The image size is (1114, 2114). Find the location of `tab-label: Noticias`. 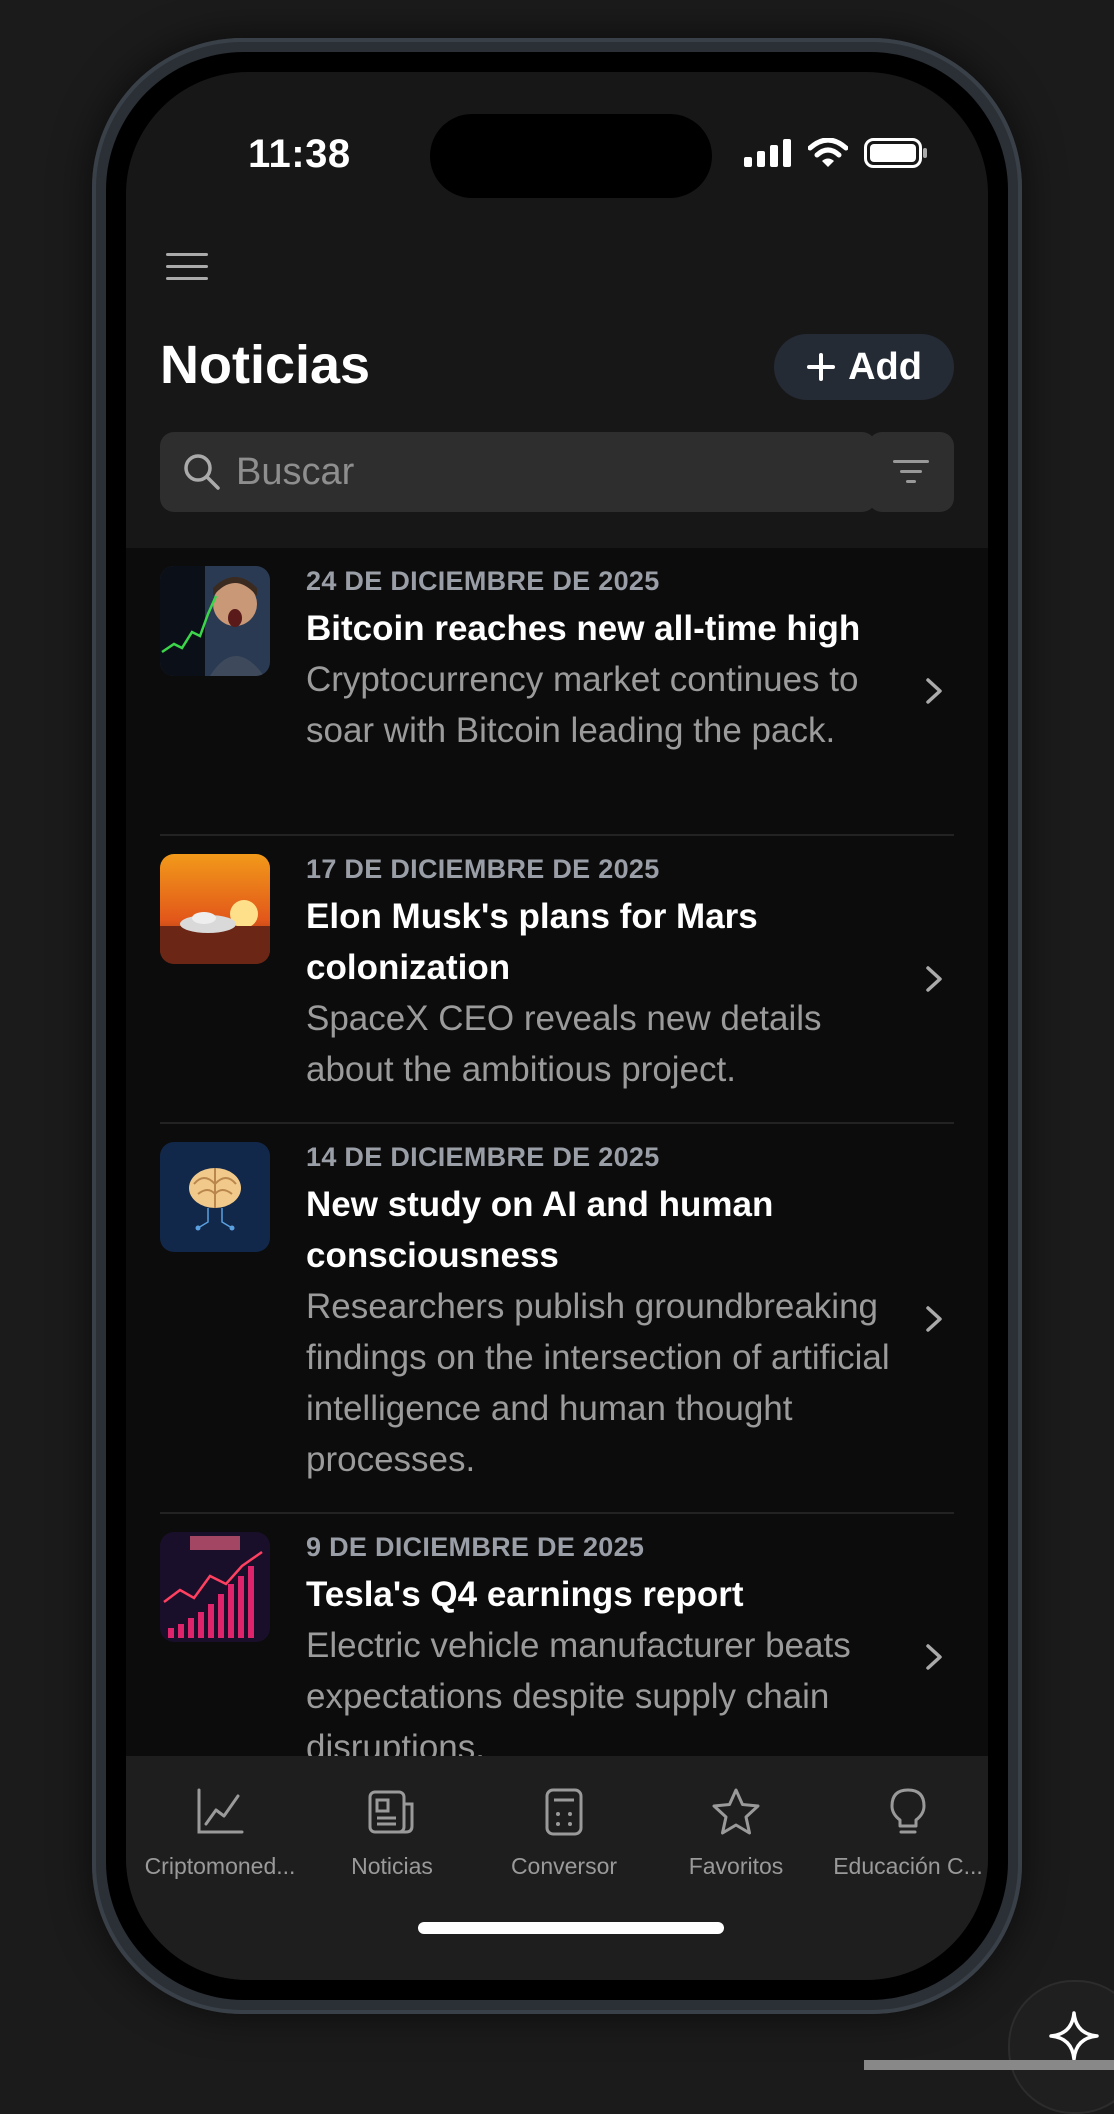

tab-label: Noticias is located at coordinates (392, 1866).